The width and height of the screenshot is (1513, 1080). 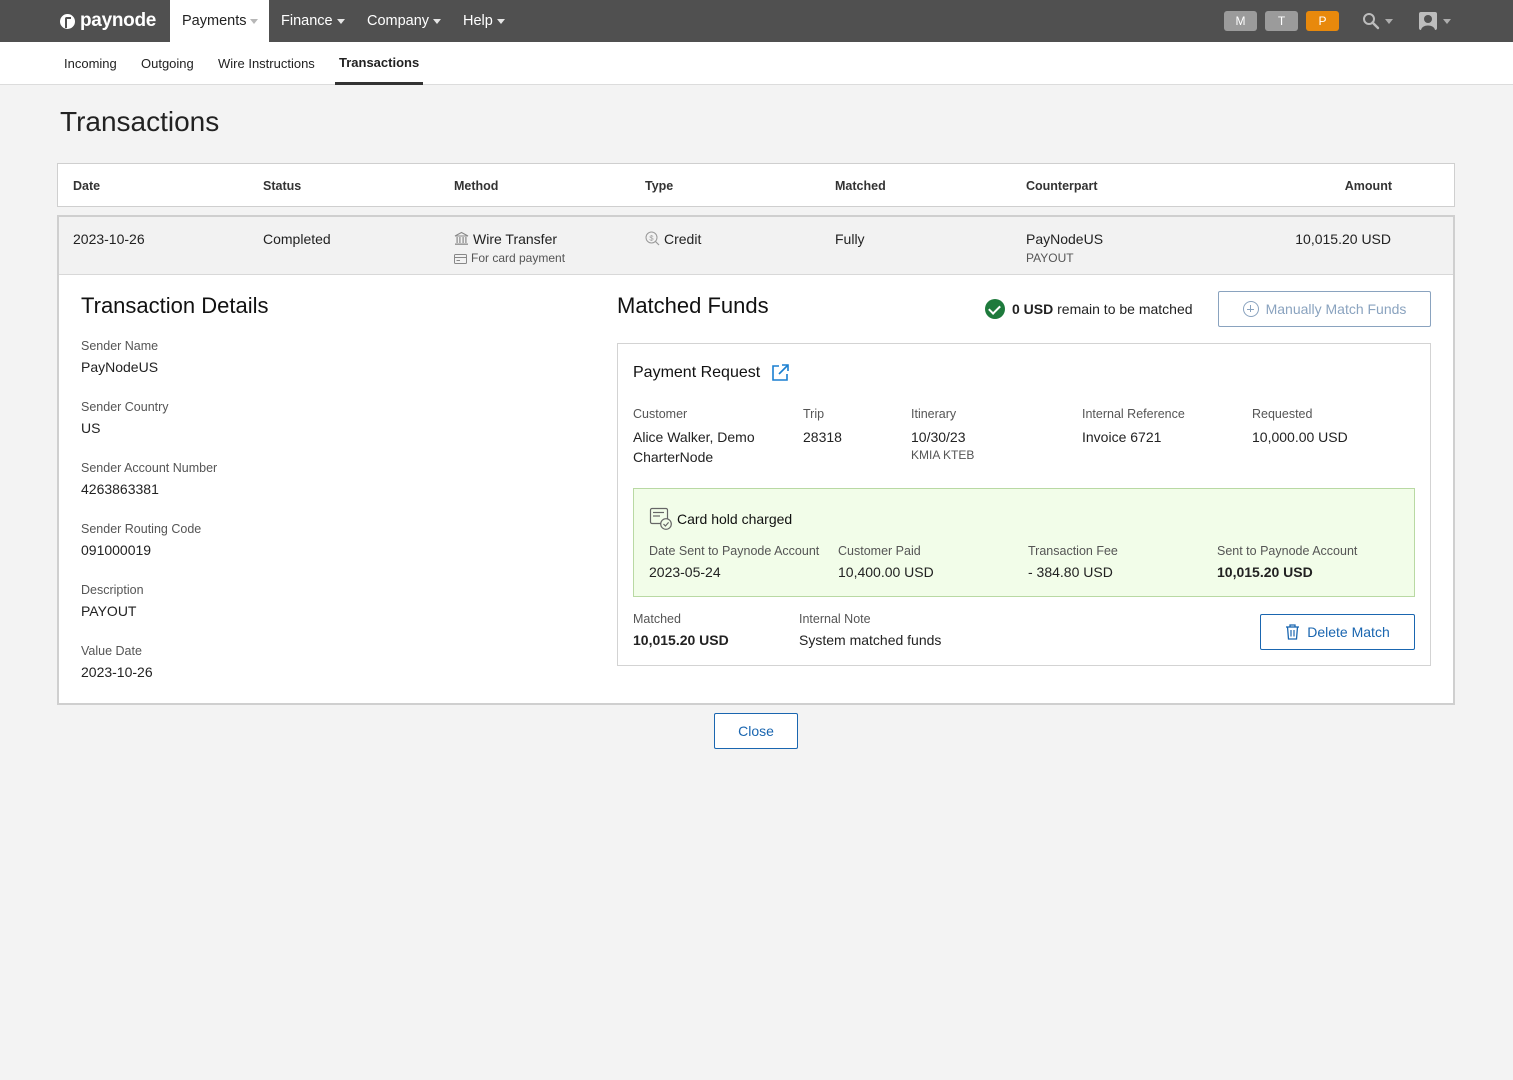 I want to click on sender-routing-code-label: Sender Routing Code, so click(x=141, y=529).